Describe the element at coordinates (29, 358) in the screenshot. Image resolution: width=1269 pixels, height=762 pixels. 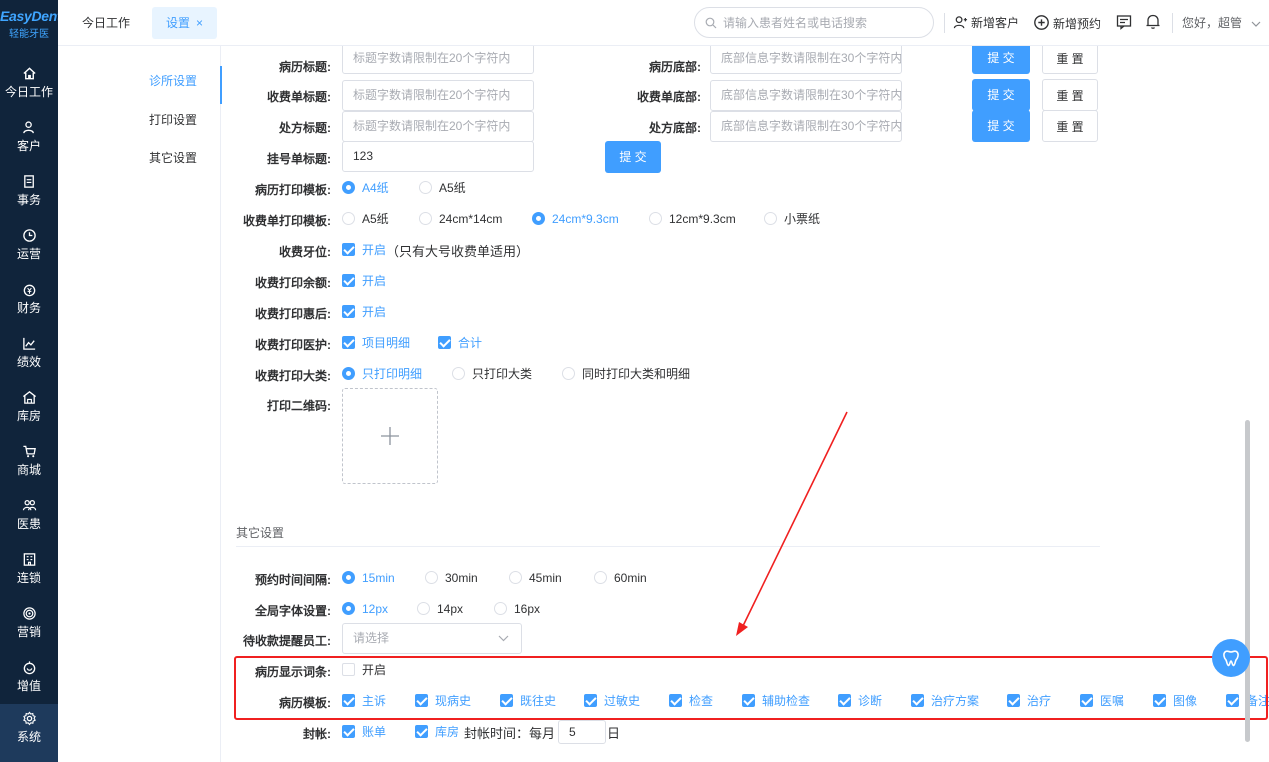
I see `nav-item-performance: 绩效` at that location.